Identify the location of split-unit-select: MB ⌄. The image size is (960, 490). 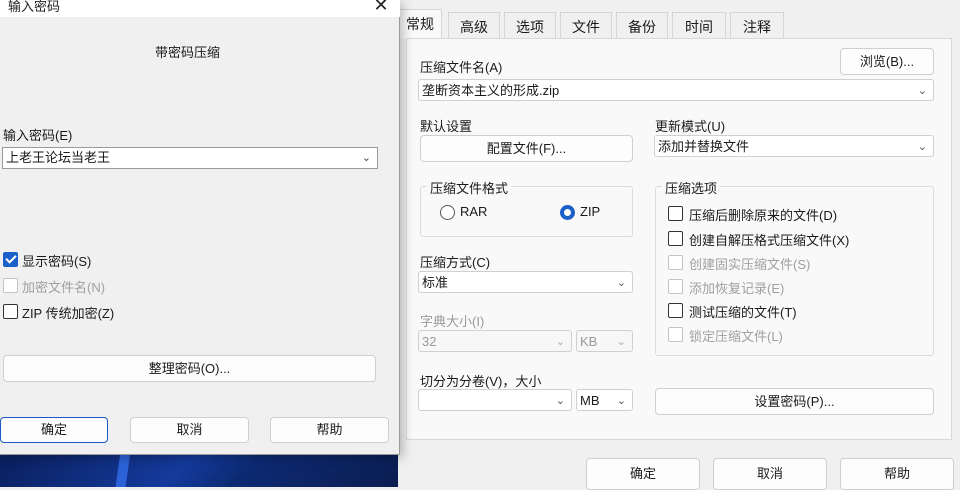
(604, 400).